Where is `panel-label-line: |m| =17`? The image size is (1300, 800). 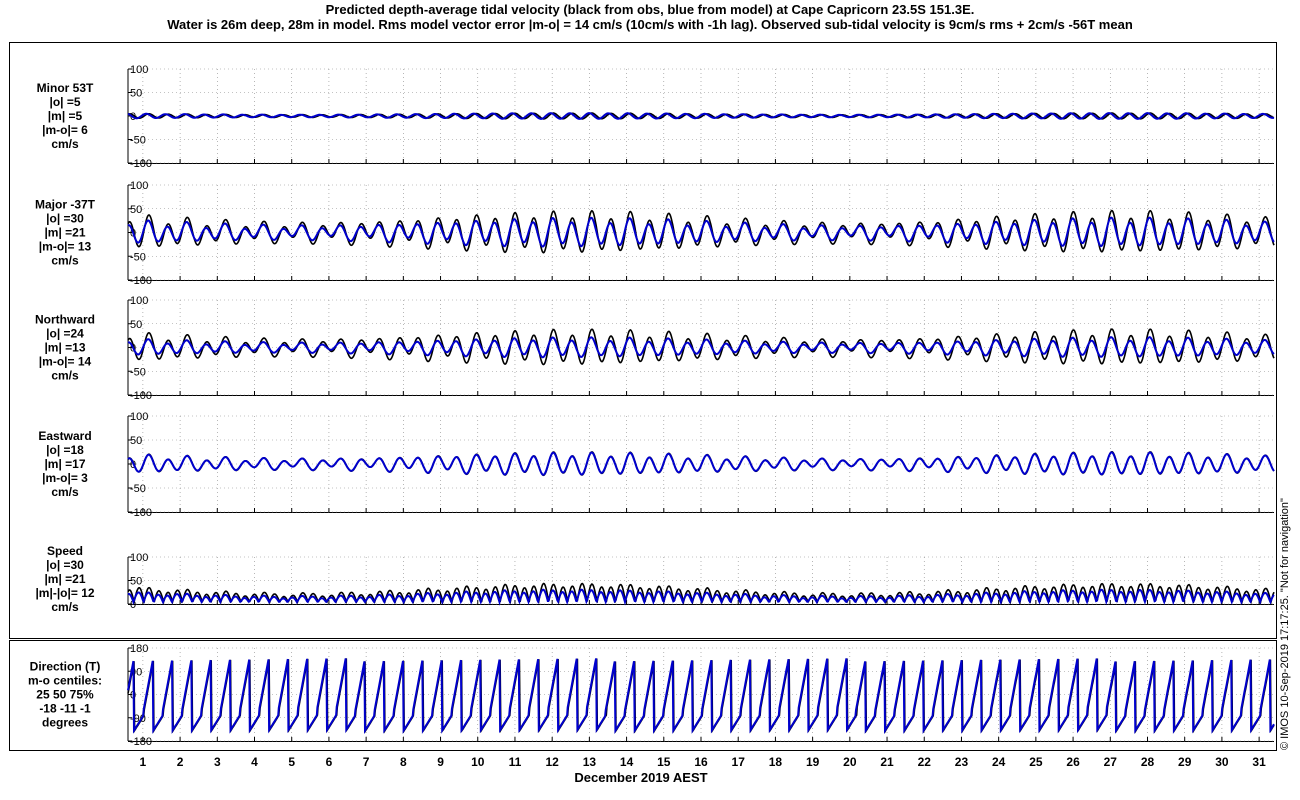 panel-label-line: |m| =17 is located at coordinates (64, 464).